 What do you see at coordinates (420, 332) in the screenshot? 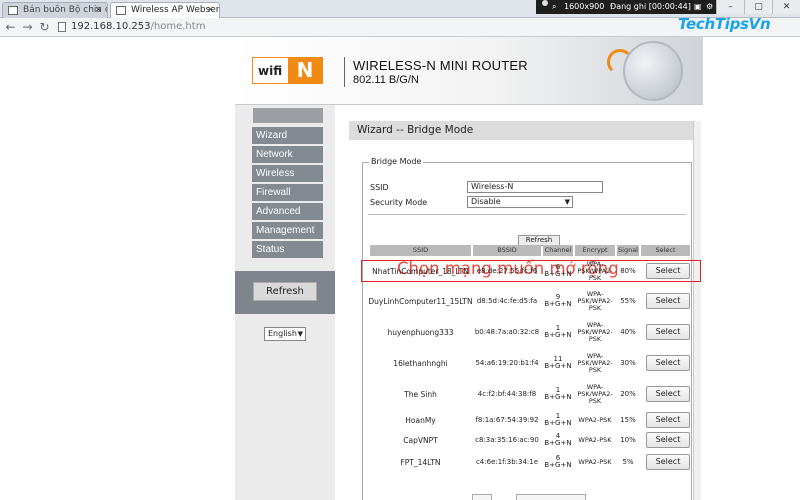
I see `row-ssid: huyenphuong333` at bounding box center [420, 332].